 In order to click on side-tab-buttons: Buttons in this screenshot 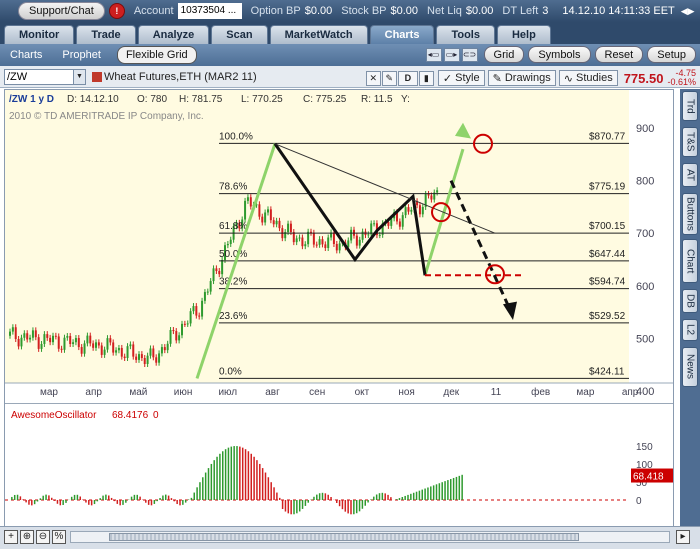, I will do `click(690, 214)`.